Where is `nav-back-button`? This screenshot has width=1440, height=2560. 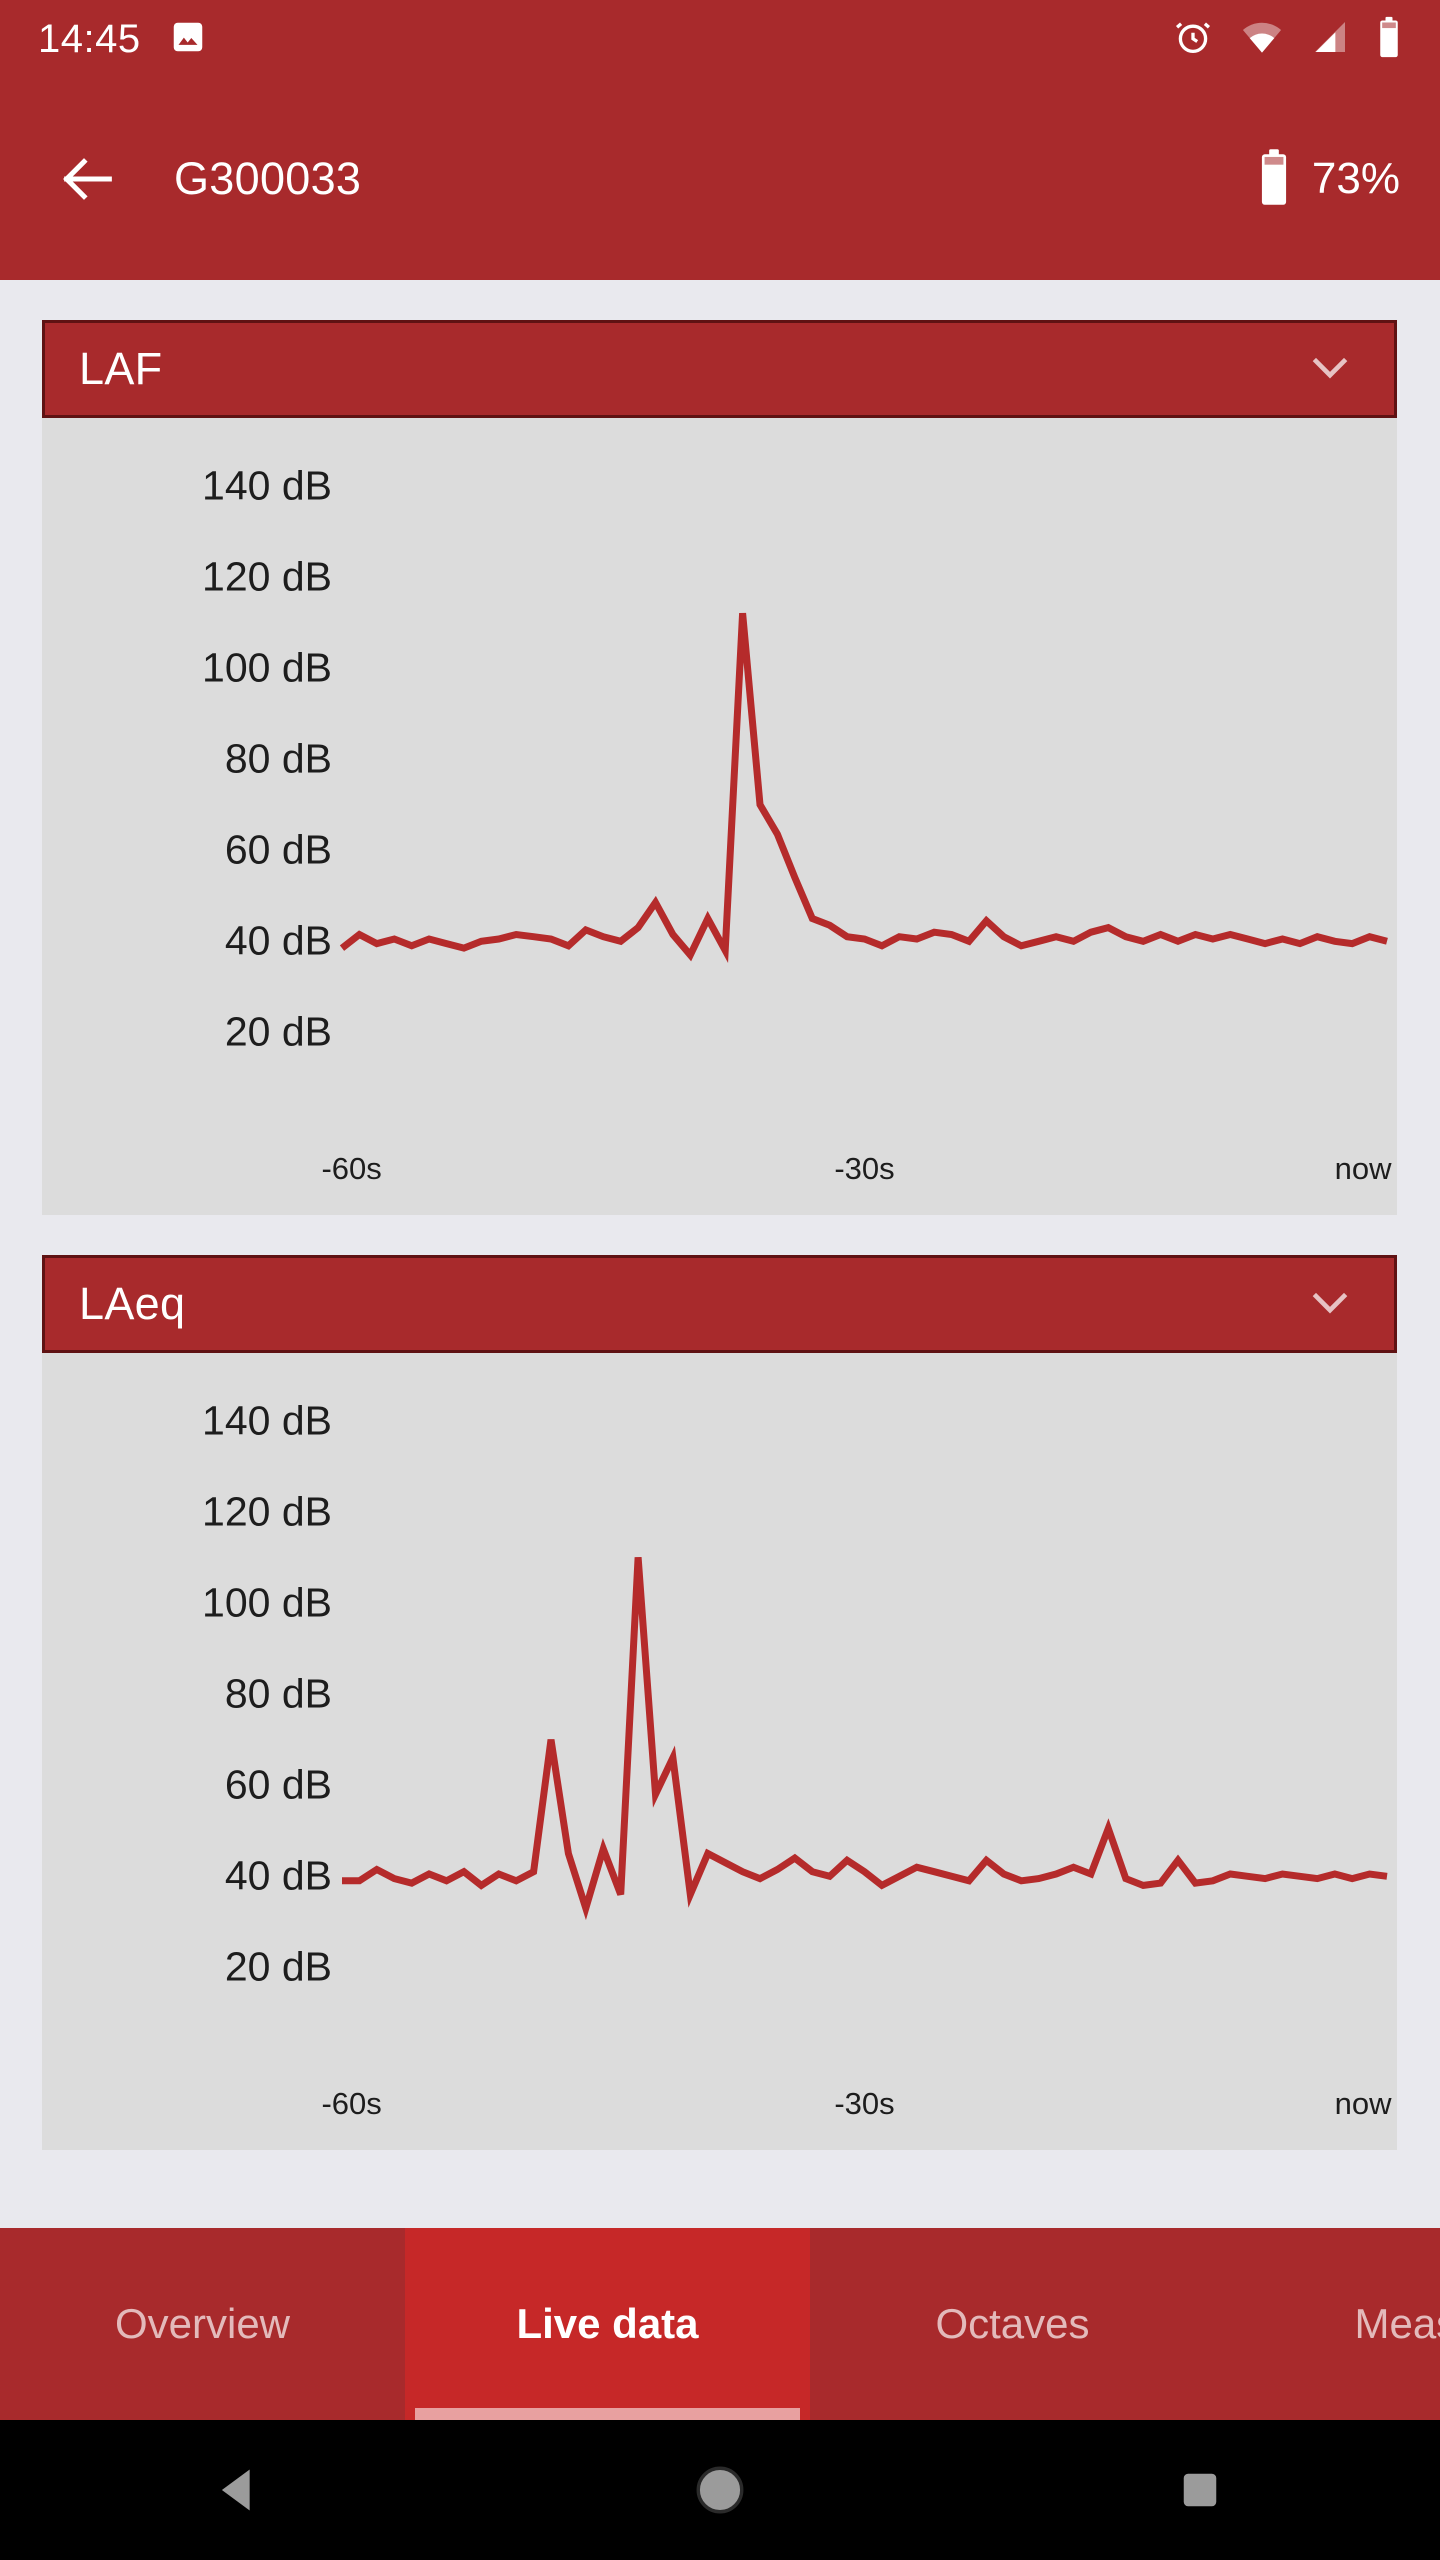
nav-back-button is located at coordinates (240, 2490).